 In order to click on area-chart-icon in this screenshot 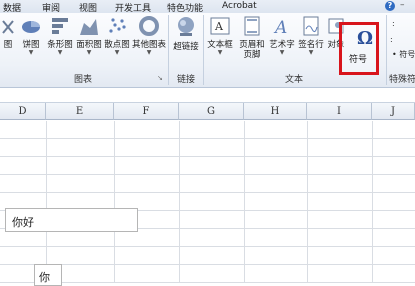, I will do `click(89, 27)`.